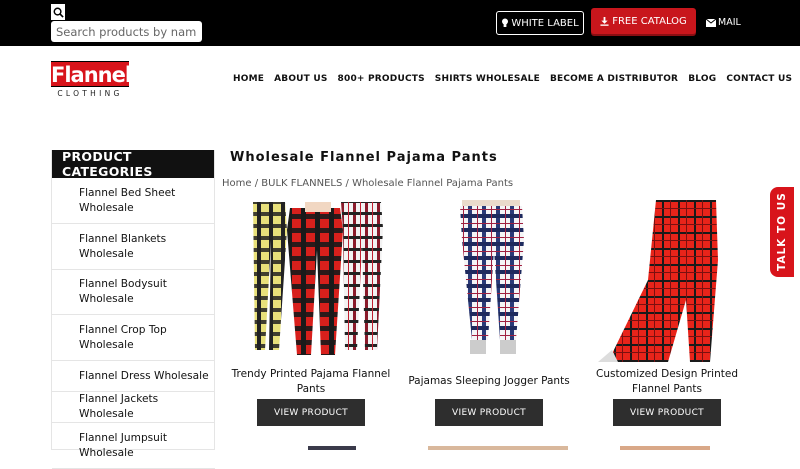 The width and height of the screenshot is (800, 469). What do you see at coordinates (133, 407) in the screenshot?
I see `sidebar-item-jackets: Flannel Jackets Wholesale` at bounding box center [133, 407].